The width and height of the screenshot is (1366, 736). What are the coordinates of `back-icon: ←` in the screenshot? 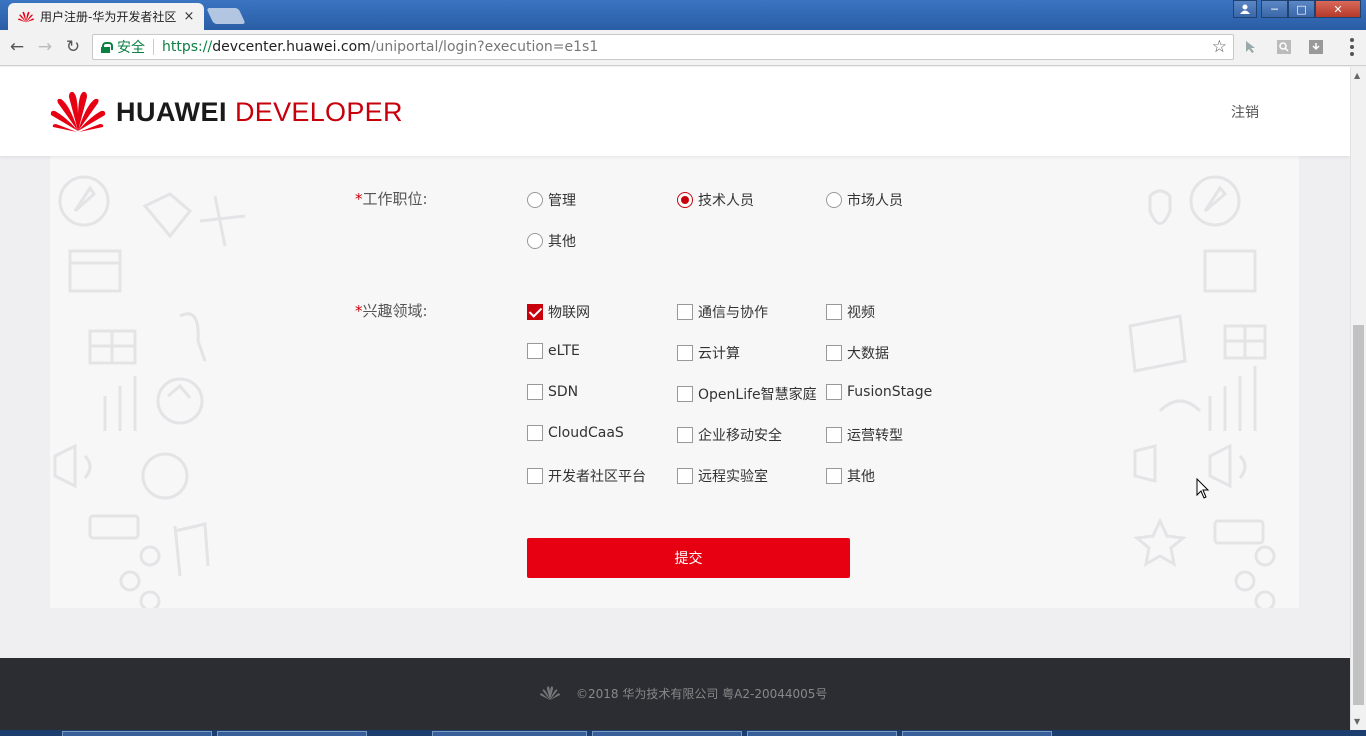 It's located at (17, 47).